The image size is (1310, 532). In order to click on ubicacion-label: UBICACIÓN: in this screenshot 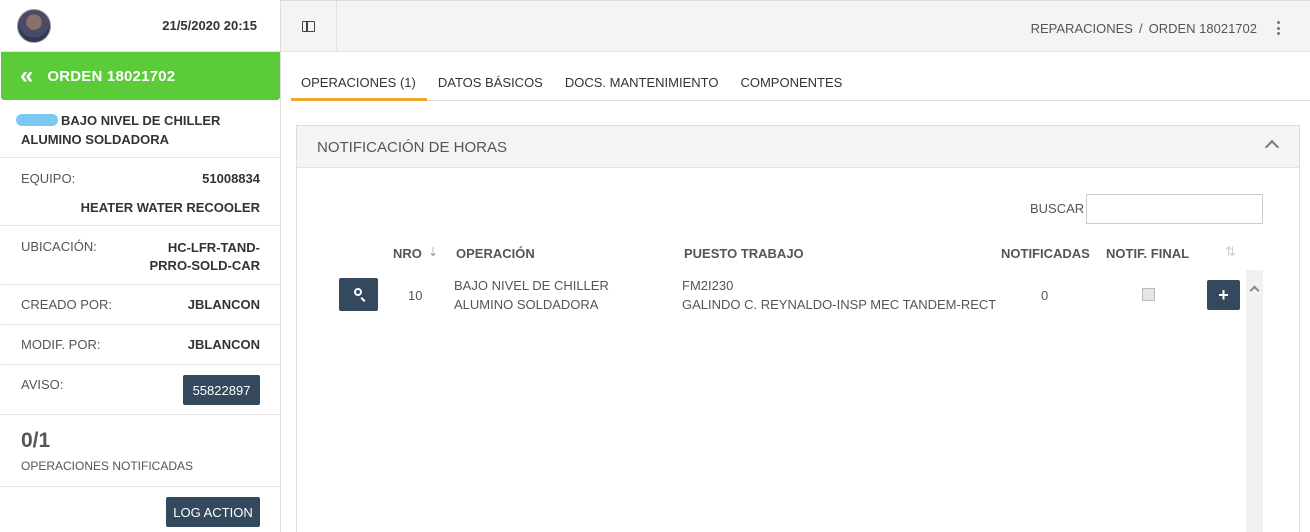, I will do `click(59, 246)`.